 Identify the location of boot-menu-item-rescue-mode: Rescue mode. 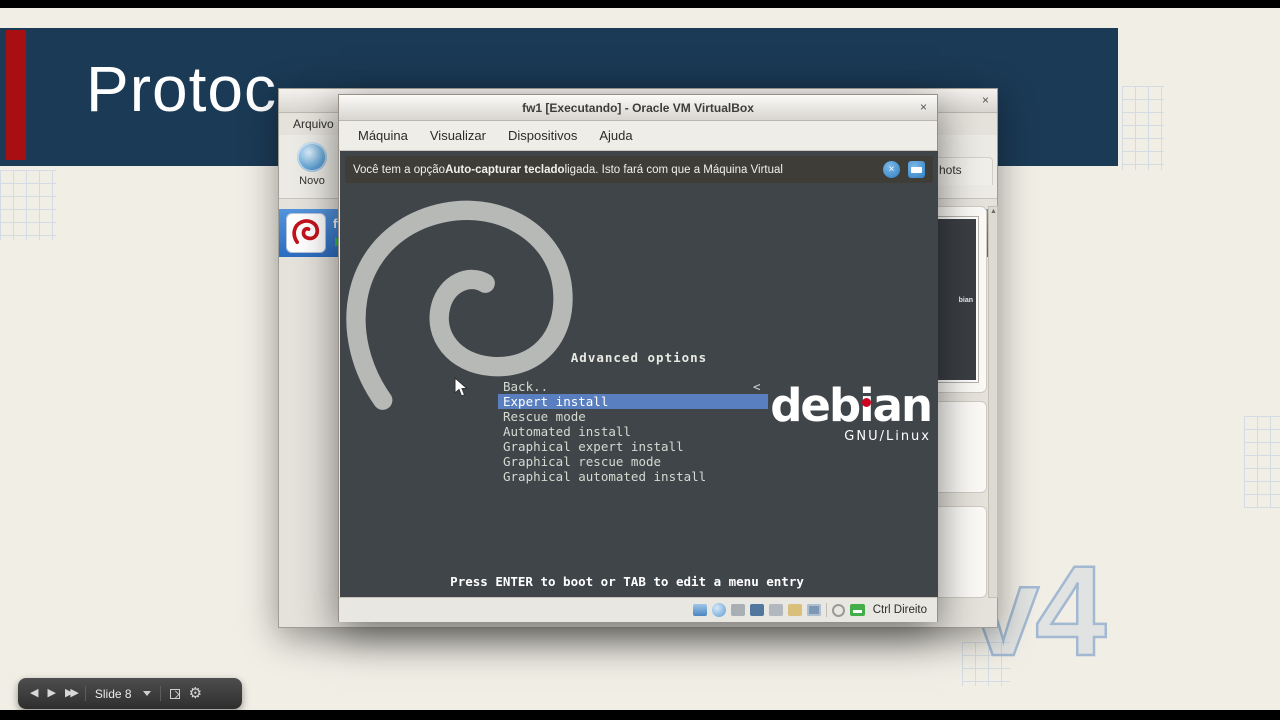
(633, 416).